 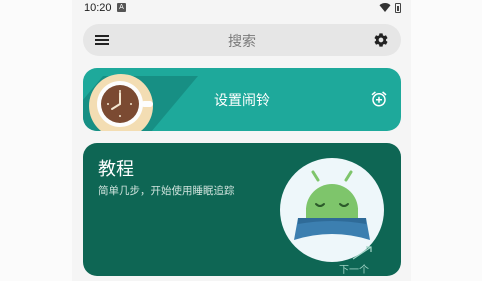 I want to click on tutorial-subtitle: 简单几步，开始使用睡眠追踪, so click(x=166, y=191).